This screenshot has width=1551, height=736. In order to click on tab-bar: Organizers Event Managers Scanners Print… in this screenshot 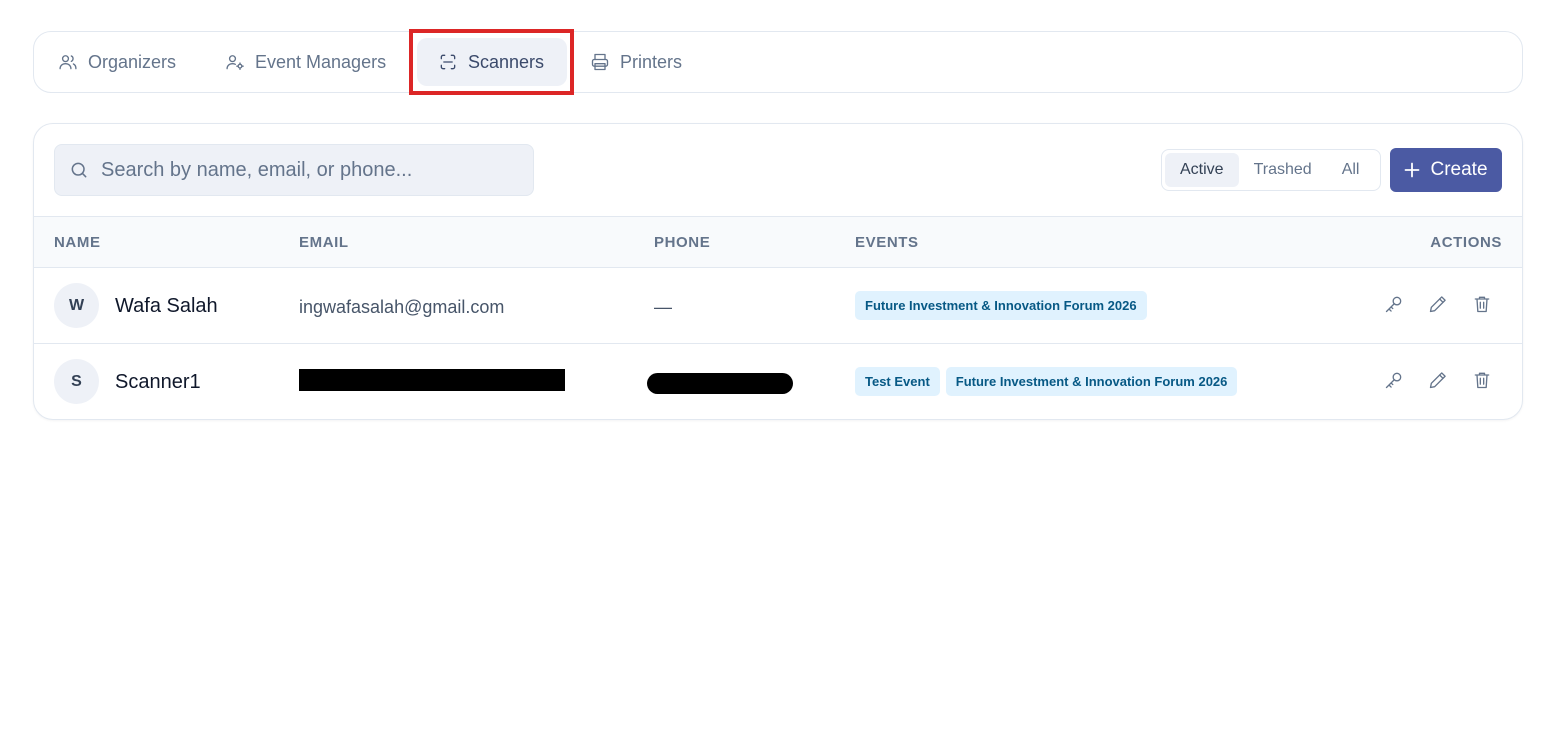, I will do `click(778, 62)`.